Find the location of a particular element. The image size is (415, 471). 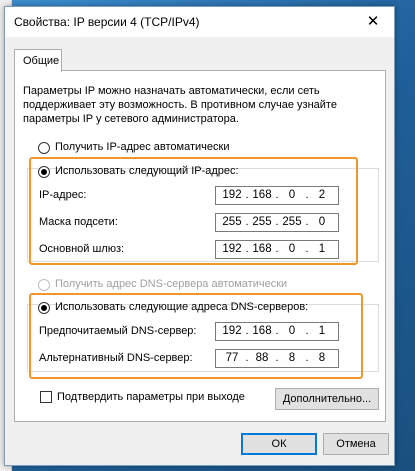

close-icon: ✕ is located at coordinates (373, 22).